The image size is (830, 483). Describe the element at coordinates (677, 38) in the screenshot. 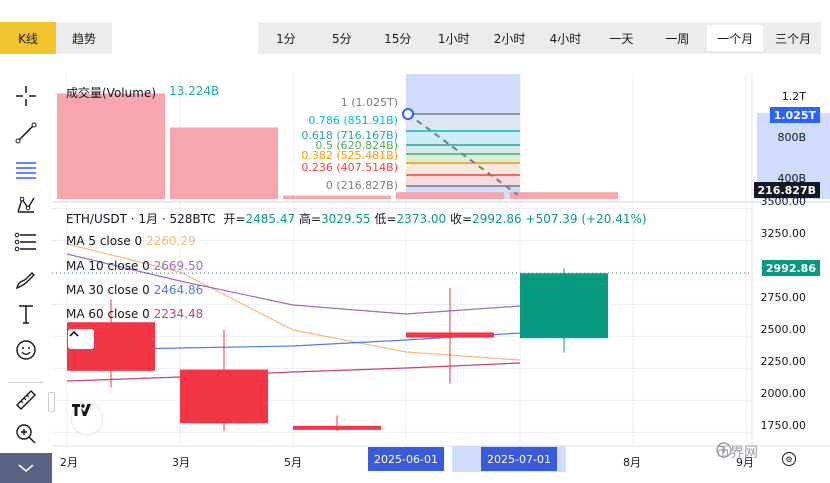

I see `period-1w: 一周` at that location.